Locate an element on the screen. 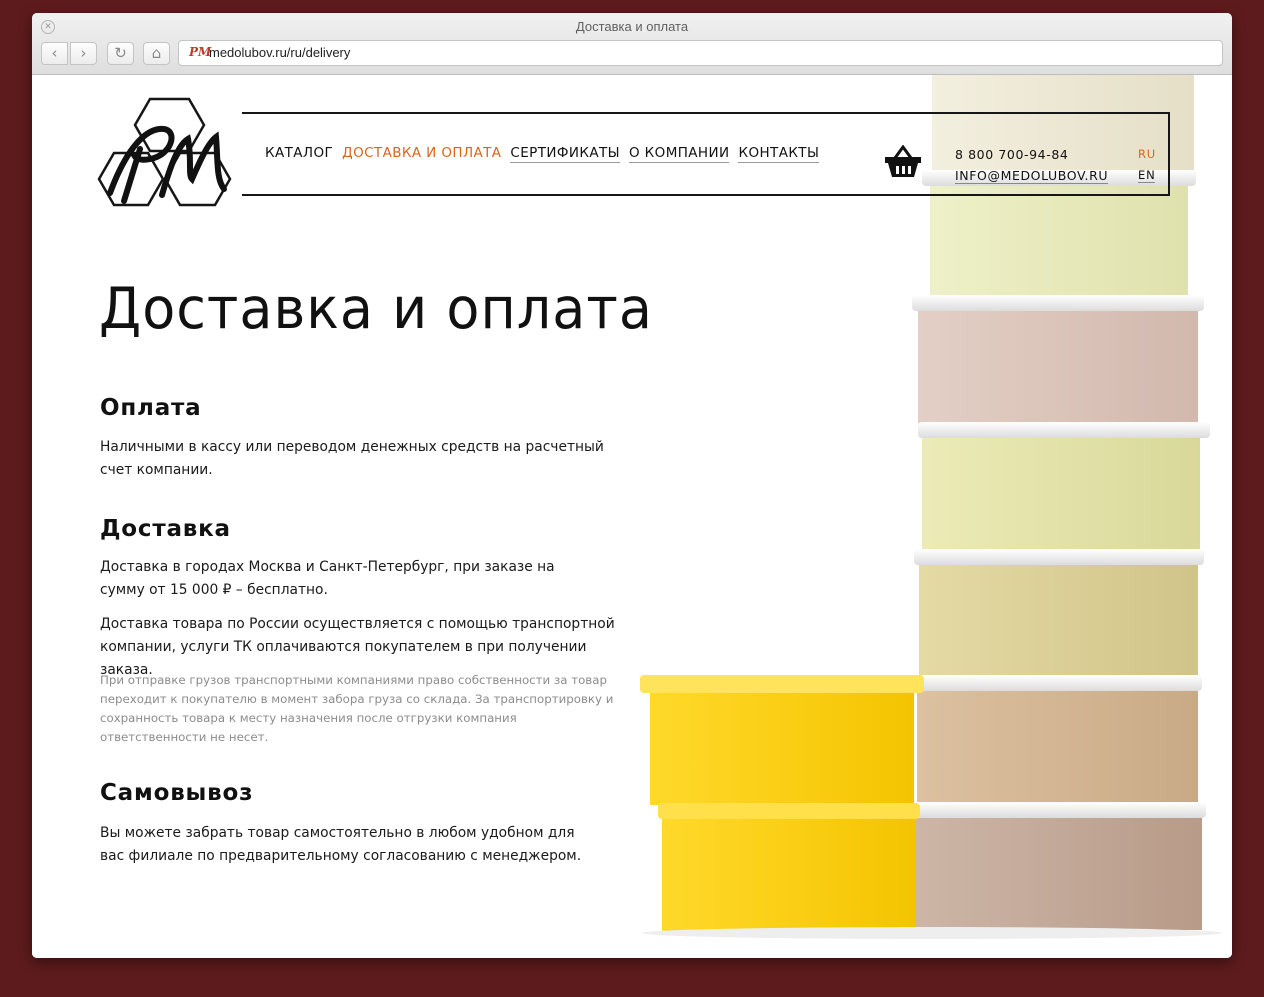 The width and height of the screenshot is (1264, 997). forward-button: › is located at coordinates (83, 53).